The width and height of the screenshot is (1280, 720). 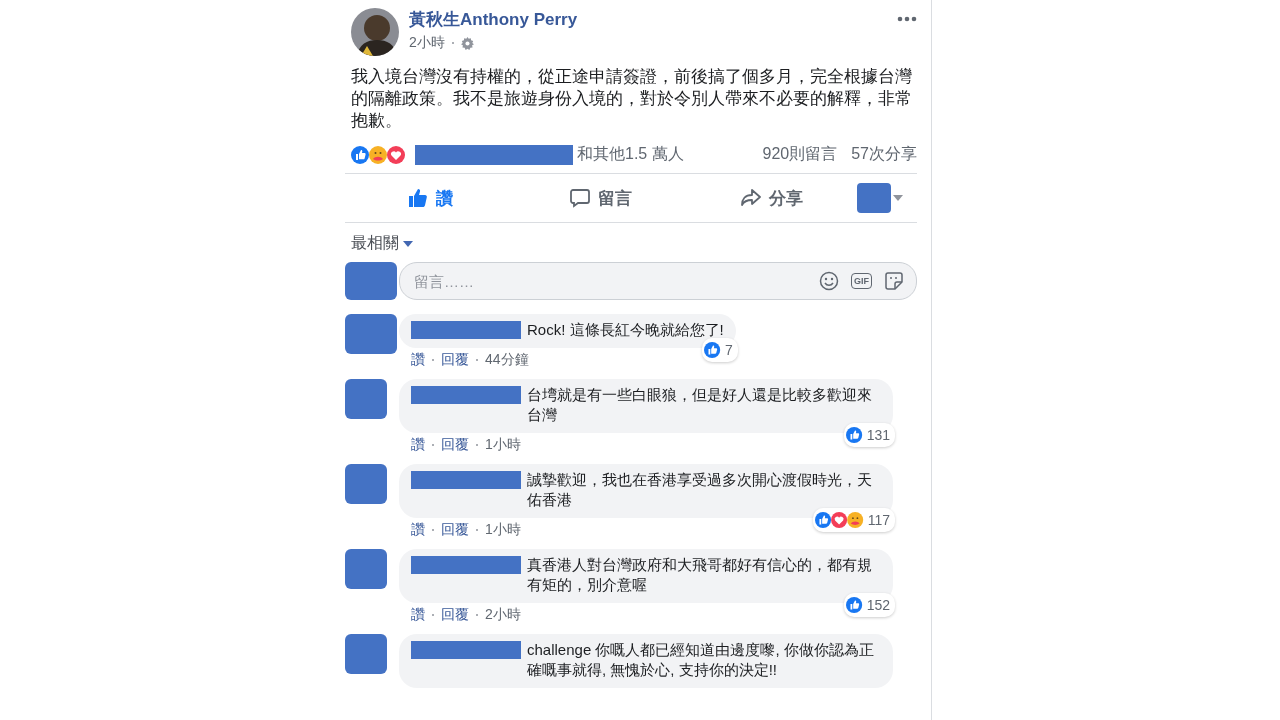 I want to click on gif-button: GIF, so click(x=861, y=281).